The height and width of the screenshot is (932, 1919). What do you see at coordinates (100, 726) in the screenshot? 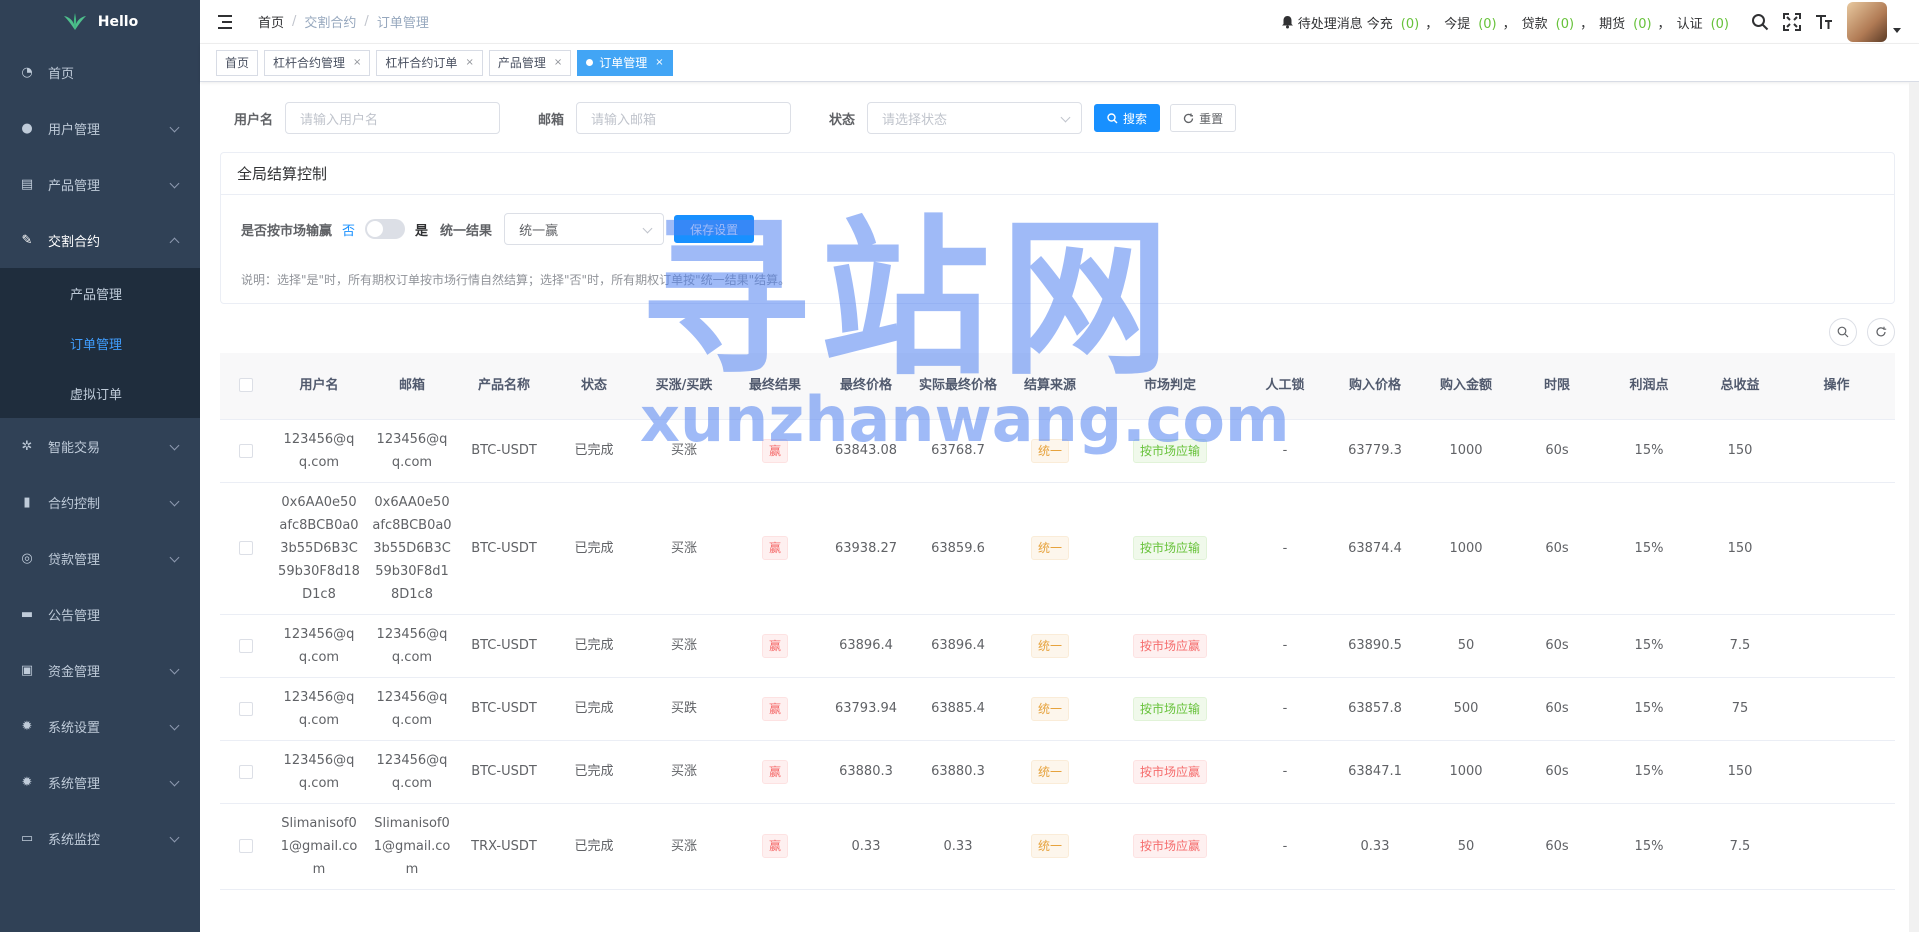
I see `sidebar-item-9: ✹ 系统设置` at bounding box center [100, 726].